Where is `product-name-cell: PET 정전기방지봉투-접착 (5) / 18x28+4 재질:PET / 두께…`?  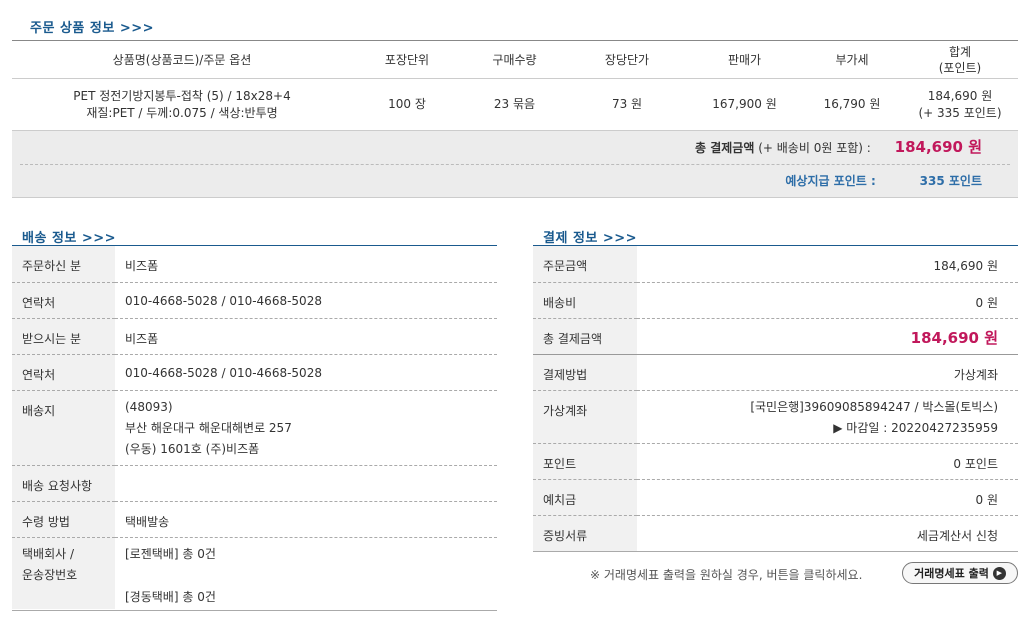 product-name-cell: PET 정전기방지봉투-접착 (5) / 18x28+4 재질:PET / 두께… is located at coordinates (182, 105).